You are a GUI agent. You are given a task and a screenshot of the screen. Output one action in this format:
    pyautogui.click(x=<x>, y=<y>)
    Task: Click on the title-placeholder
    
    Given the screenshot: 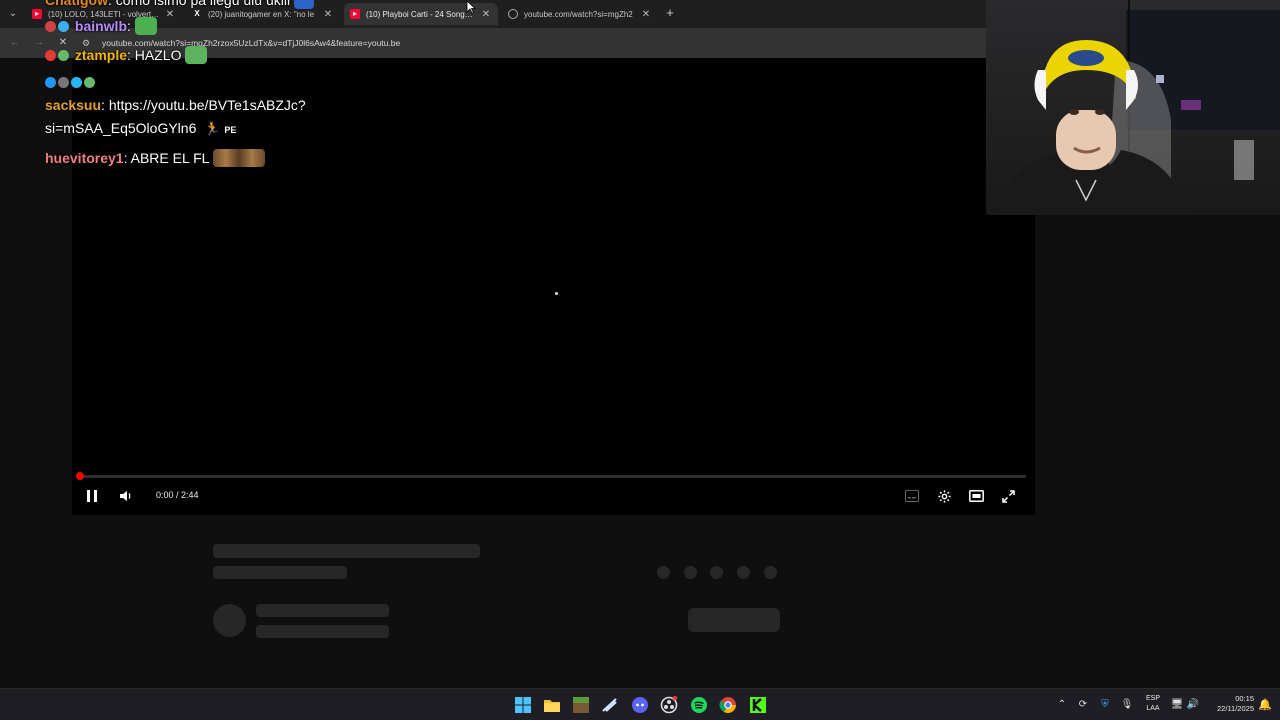 What is the action you would take?
    pyautogui.click(x=346, y=551)
    